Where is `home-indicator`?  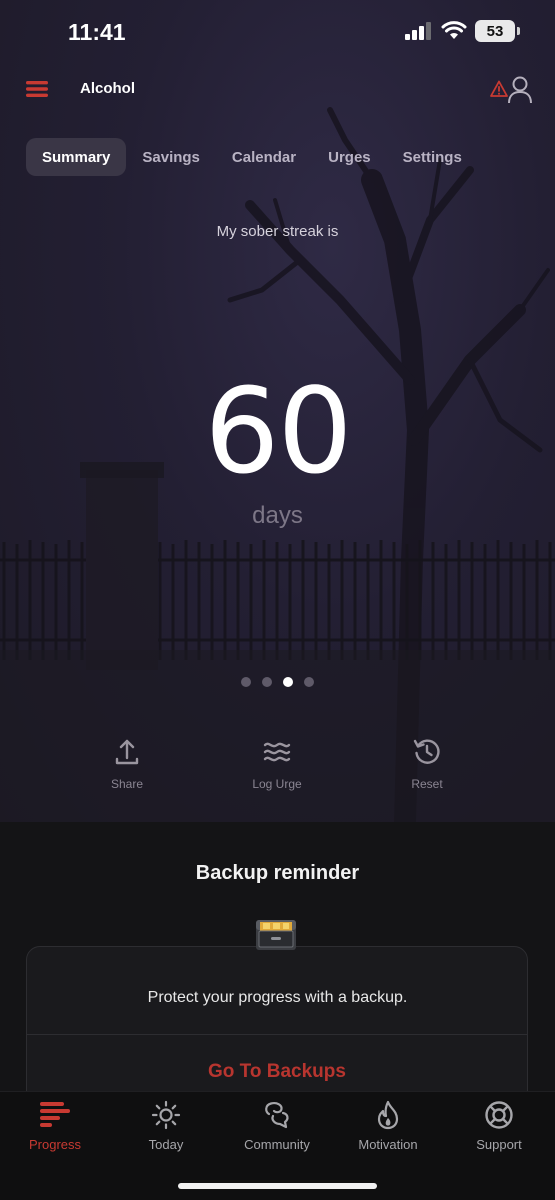
home-indicator is located at coordinates (277, 1186).